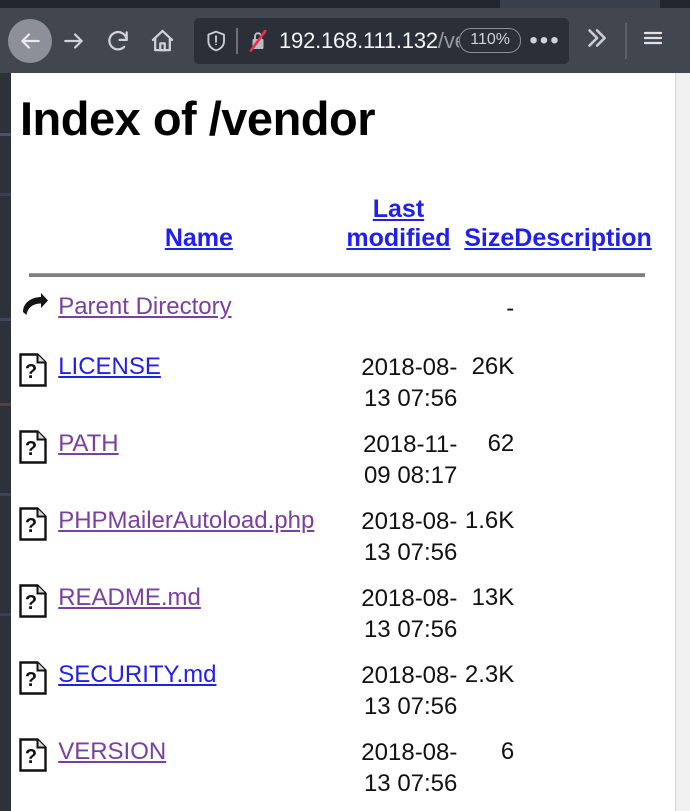 The image size is (690, 811). I want to click on header-separator-row, so click(339, 275).